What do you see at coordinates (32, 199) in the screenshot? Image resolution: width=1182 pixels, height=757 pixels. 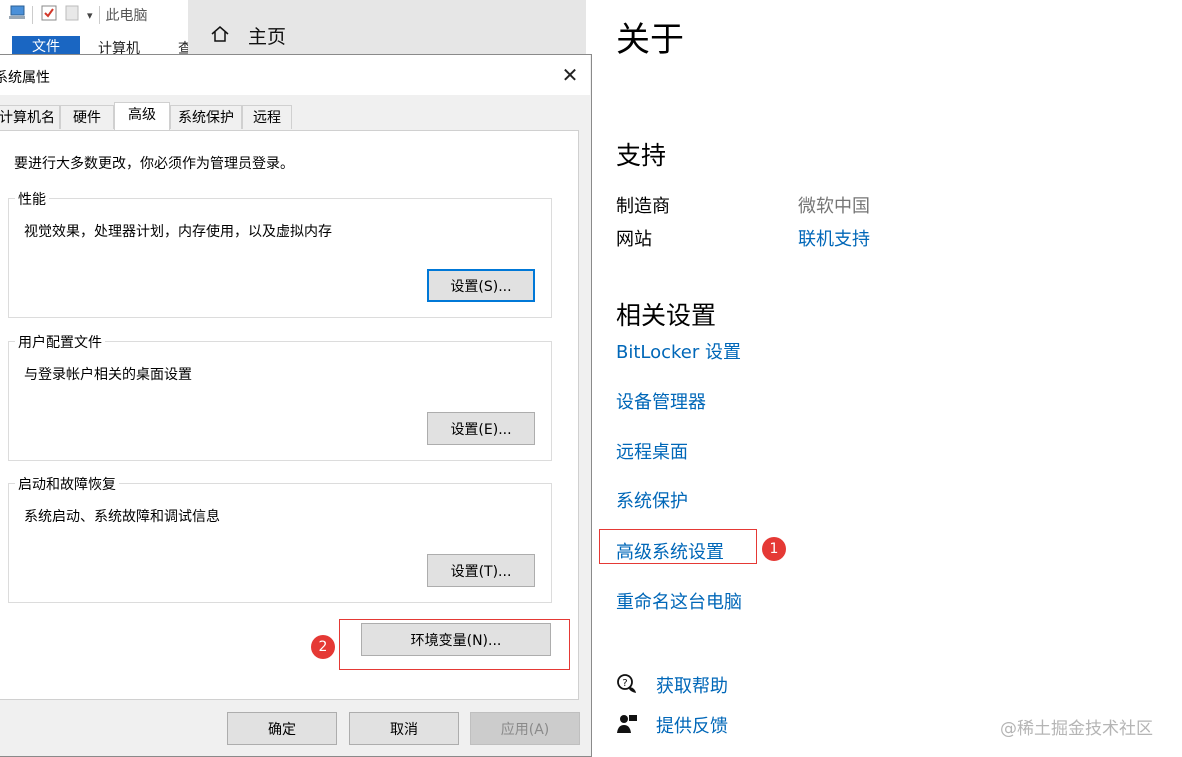 I see `group-legend-performance: 性能` at bounding box center [32, 199].